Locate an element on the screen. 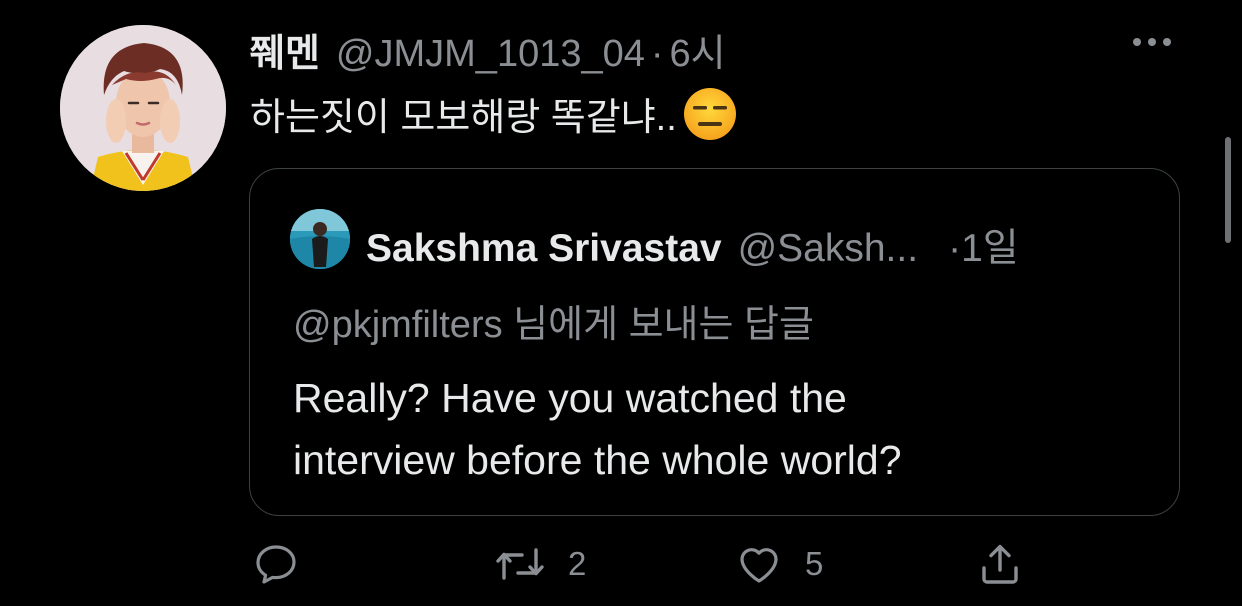  avatar-image is located at coordinates (143, 108).